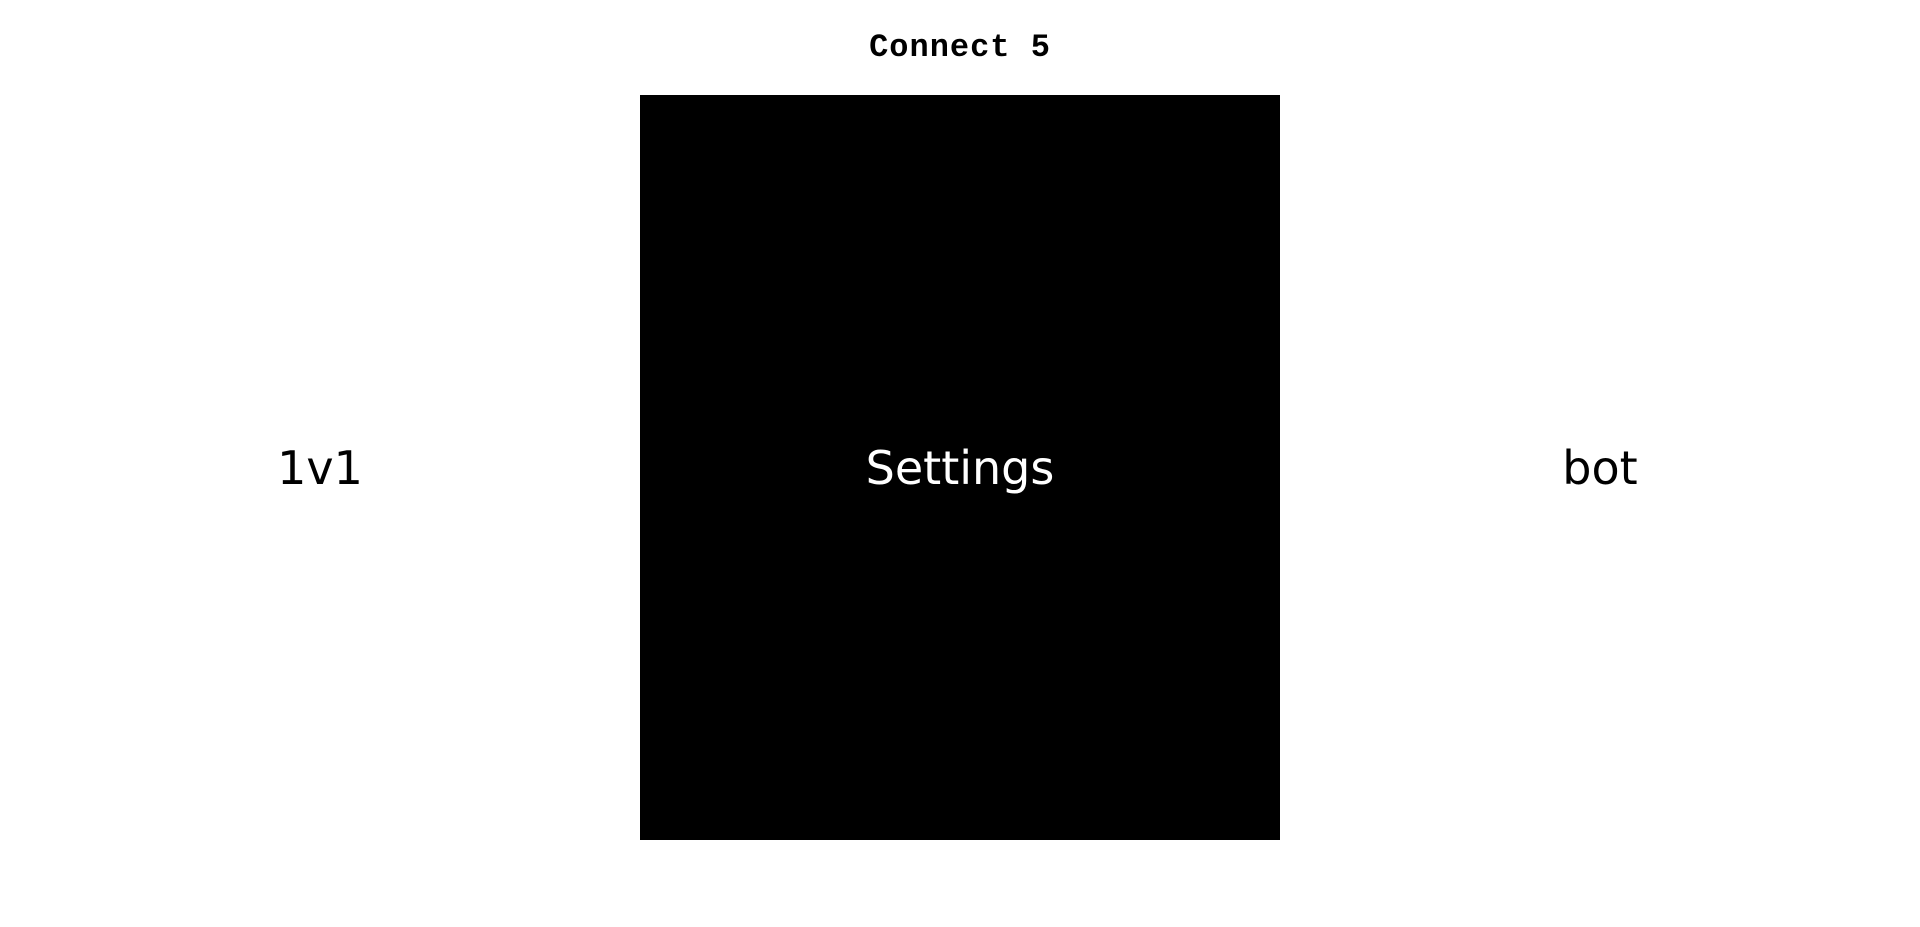 This screenshot has height=927, width=1920. I want to click on game-title: Connect 5, so click(960, 47).